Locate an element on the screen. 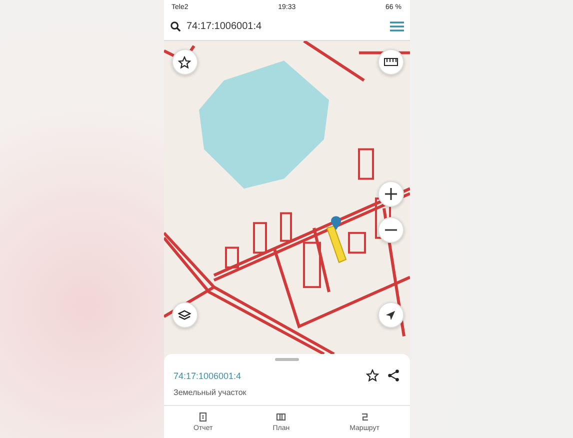  document-icon is located at coordinates (203, 417).